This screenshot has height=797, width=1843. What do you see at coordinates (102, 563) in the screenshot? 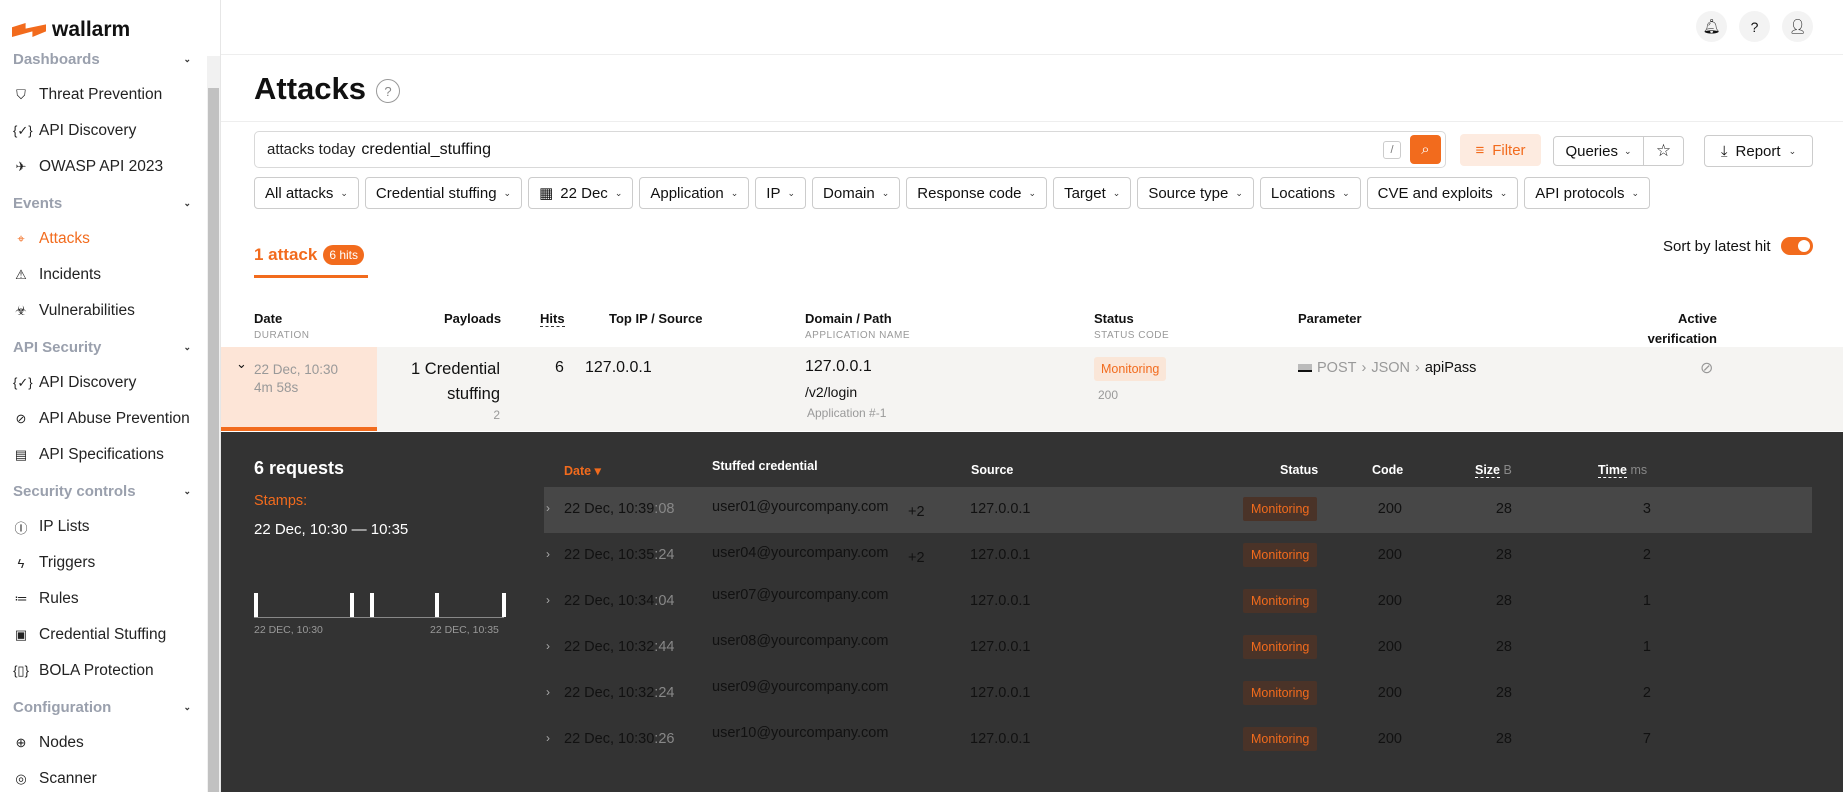
I see `sidebar-item: ϟ Triggers` at bounding box center [102, 563].